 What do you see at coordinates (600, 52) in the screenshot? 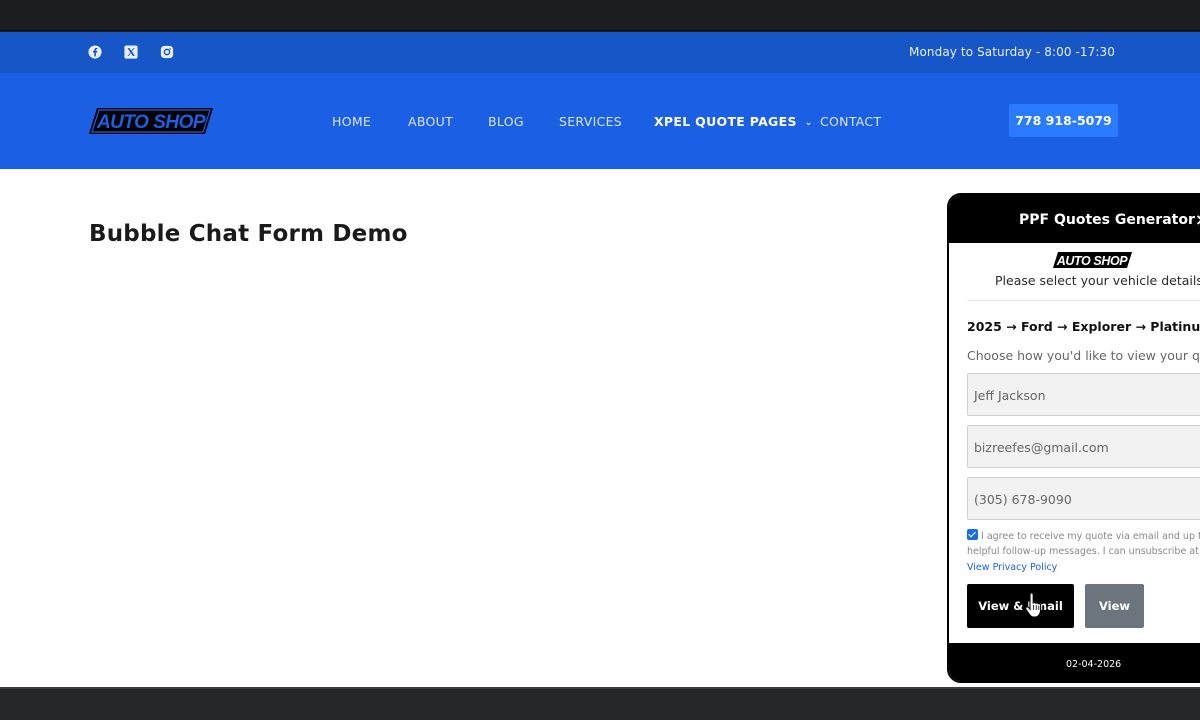
I see `utility-bar: Monday to Saturday - 8:00 -17:30` at bounding box center [600, 52].